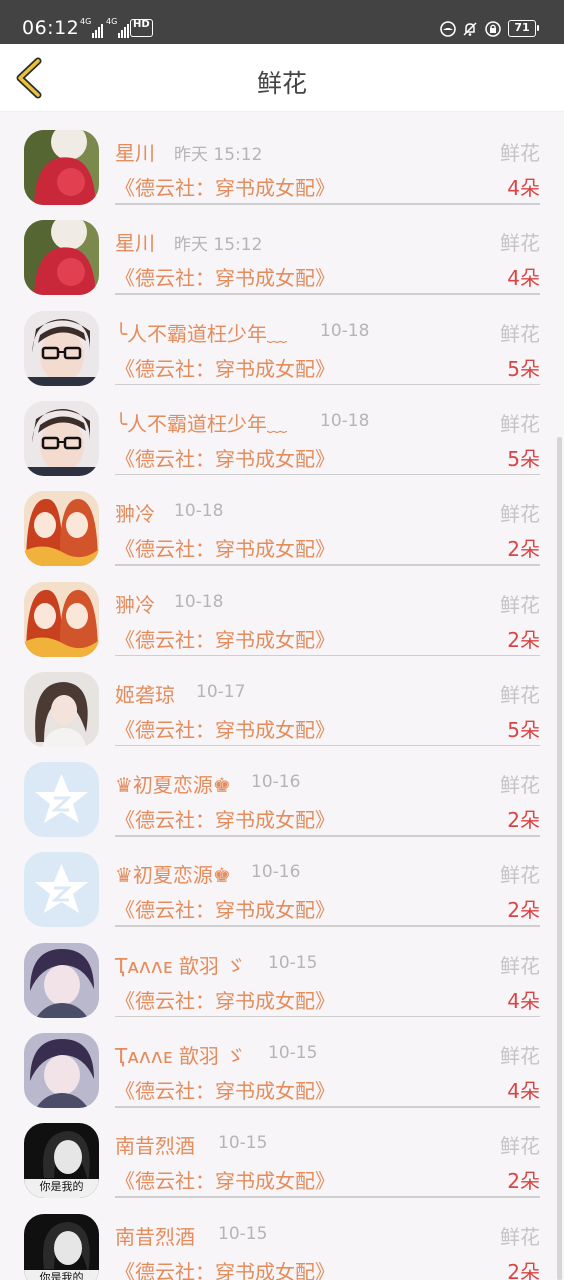 The height and width of the screenshot is (1280, 564). Describe the element at coordinates (282, 708) in the screenshot. I see `list-item: 姬砻琼 10-17 鲜花 《德云社：穿书成女配》 5朵` at that location.